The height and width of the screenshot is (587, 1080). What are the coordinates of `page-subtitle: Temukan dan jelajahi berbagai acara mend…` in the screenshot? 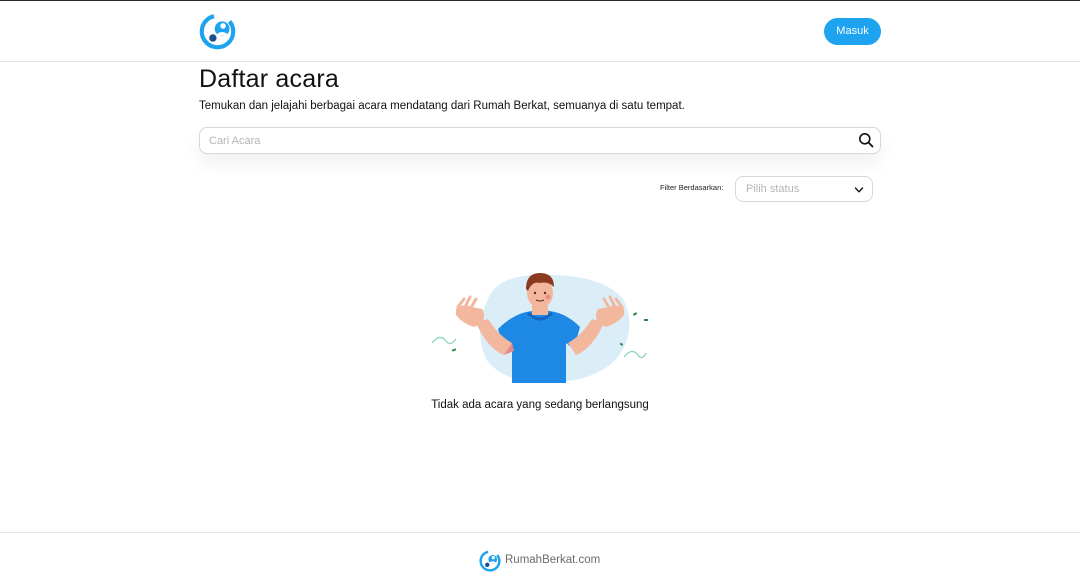 It's located at (442, 106).